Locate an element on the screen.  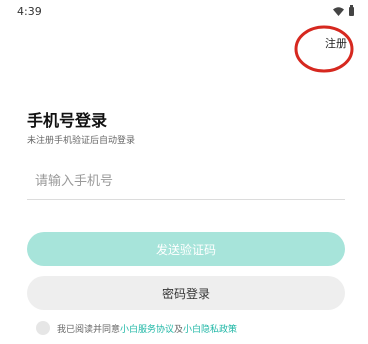
page-subtitle: 未注册手机验证后自动登录 is located at coordinates (81, 141).